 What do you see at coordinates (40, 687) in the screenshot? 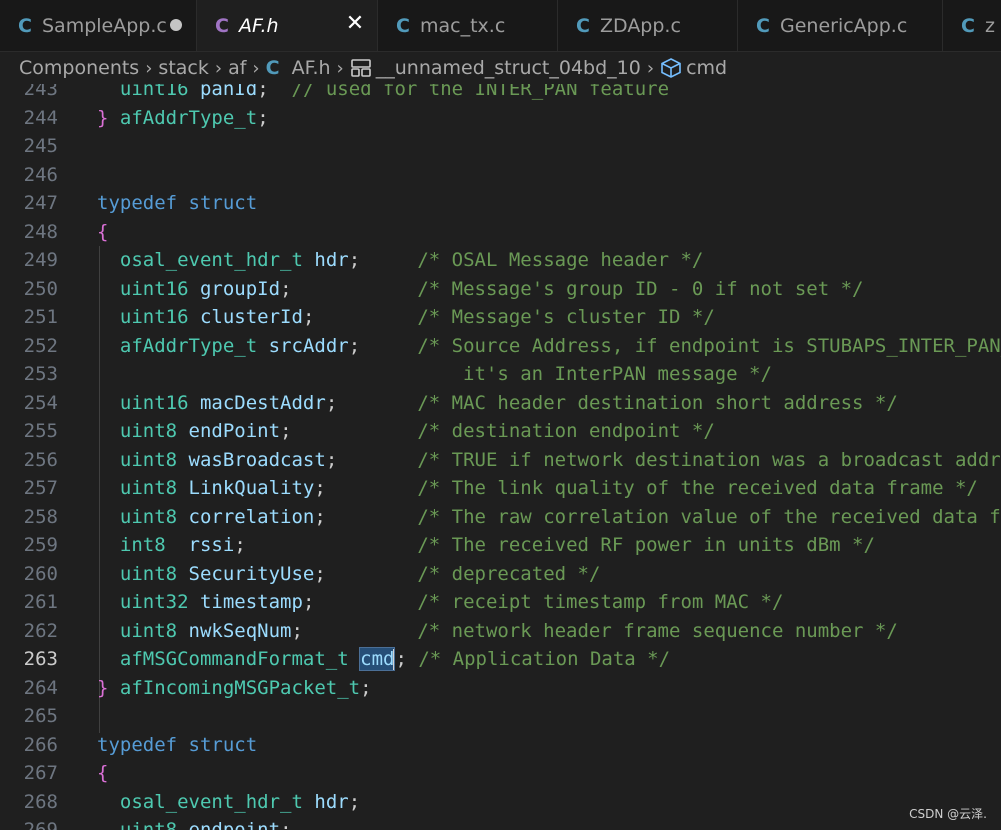
I see `line-number: 264` at bounding box center [40, 687].